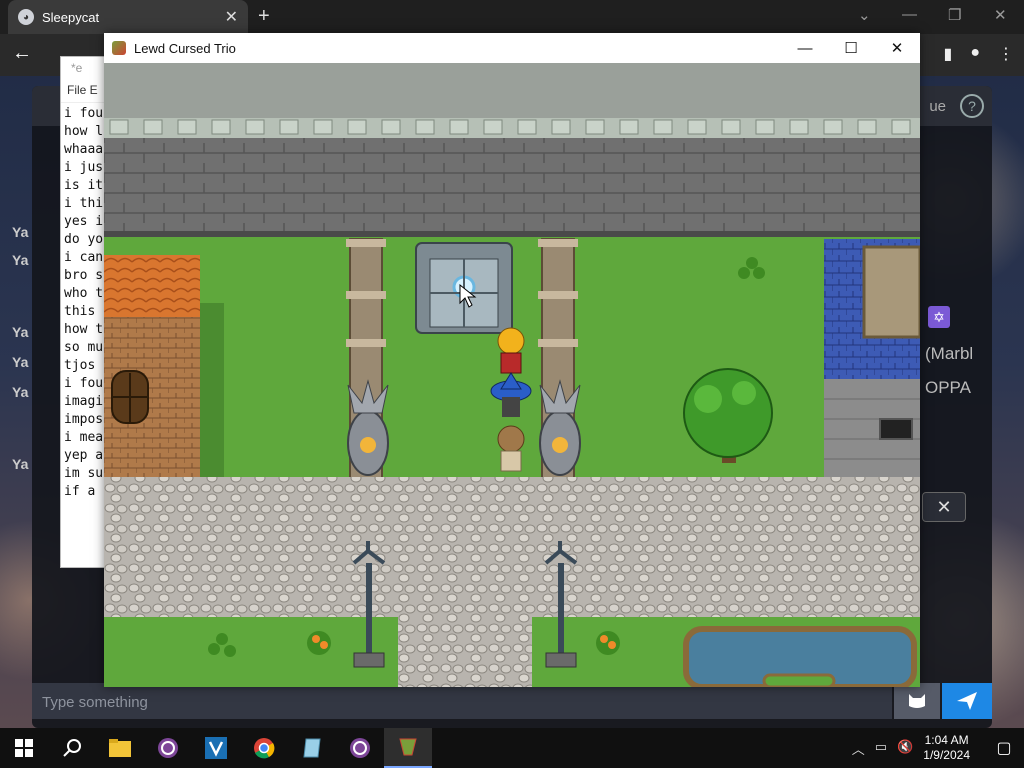 The image size is (1024, 768). I want to click on notepad-icon, so click(312, 748).